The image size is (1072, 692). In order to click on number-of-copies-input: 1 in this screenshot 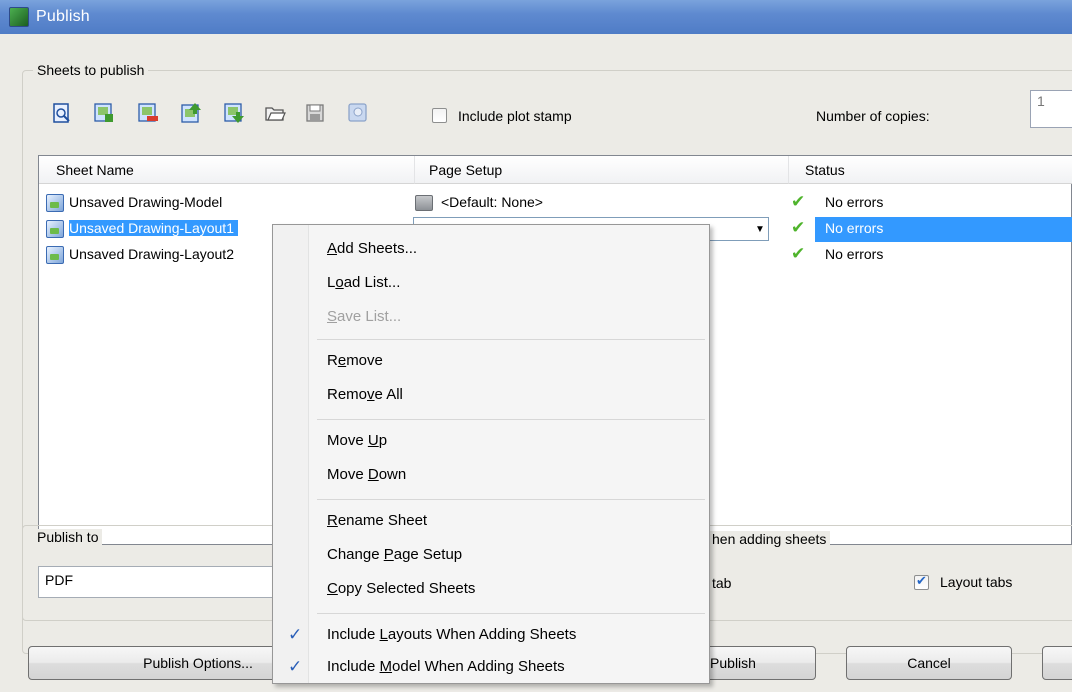, I will do `click(1051, 109)`.